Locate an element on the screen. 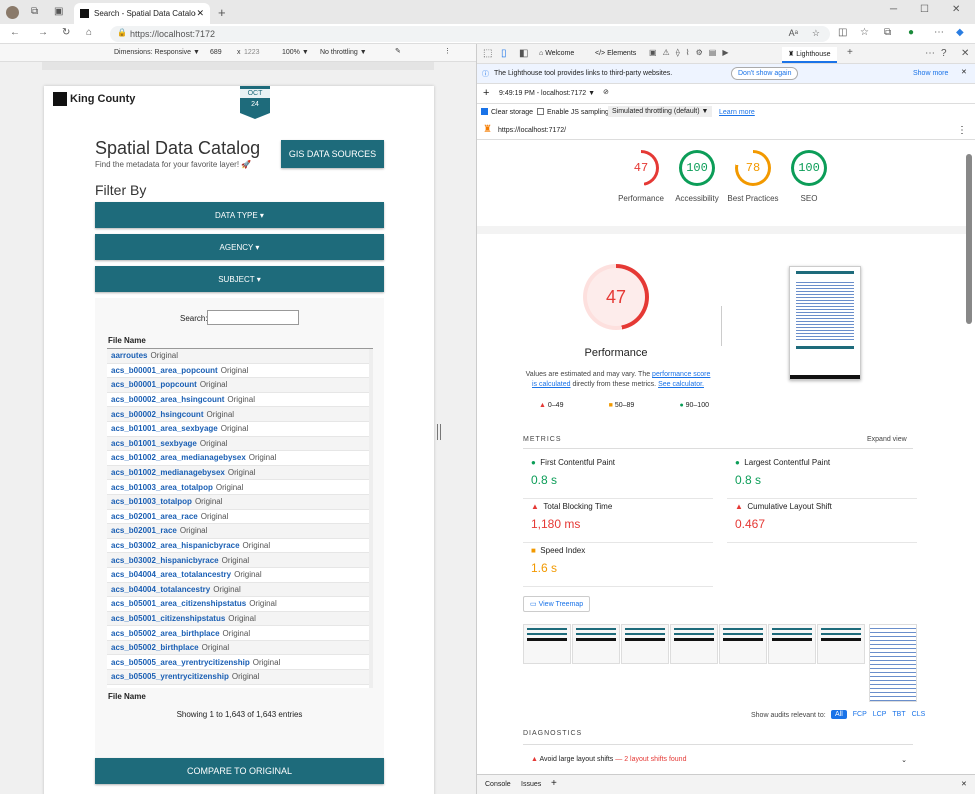 Image resolution: width=975 pixels, height=794 pixels. filter-agency: AGENCY ▾ is located at coordinates (239, 247).